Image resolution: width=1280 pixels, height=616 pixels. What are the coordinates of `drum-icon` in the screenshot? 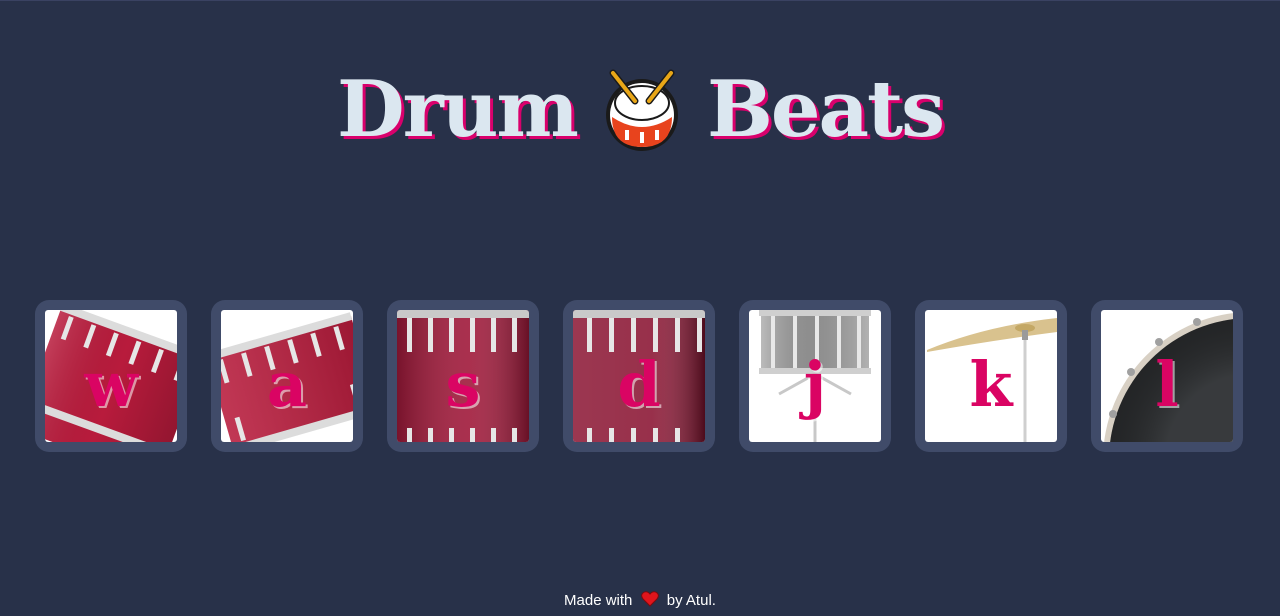 It's located at (641, 110).